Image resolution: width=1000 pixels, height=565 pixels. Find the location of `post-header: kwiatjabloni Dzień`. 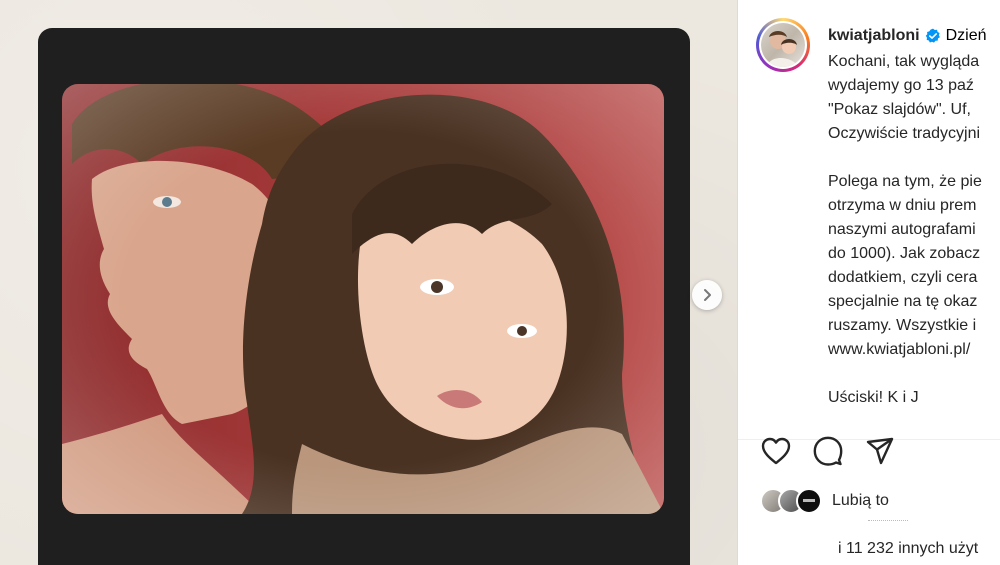

post-header: kwiatjabloni Dzień is located at coordinates (907, 36).